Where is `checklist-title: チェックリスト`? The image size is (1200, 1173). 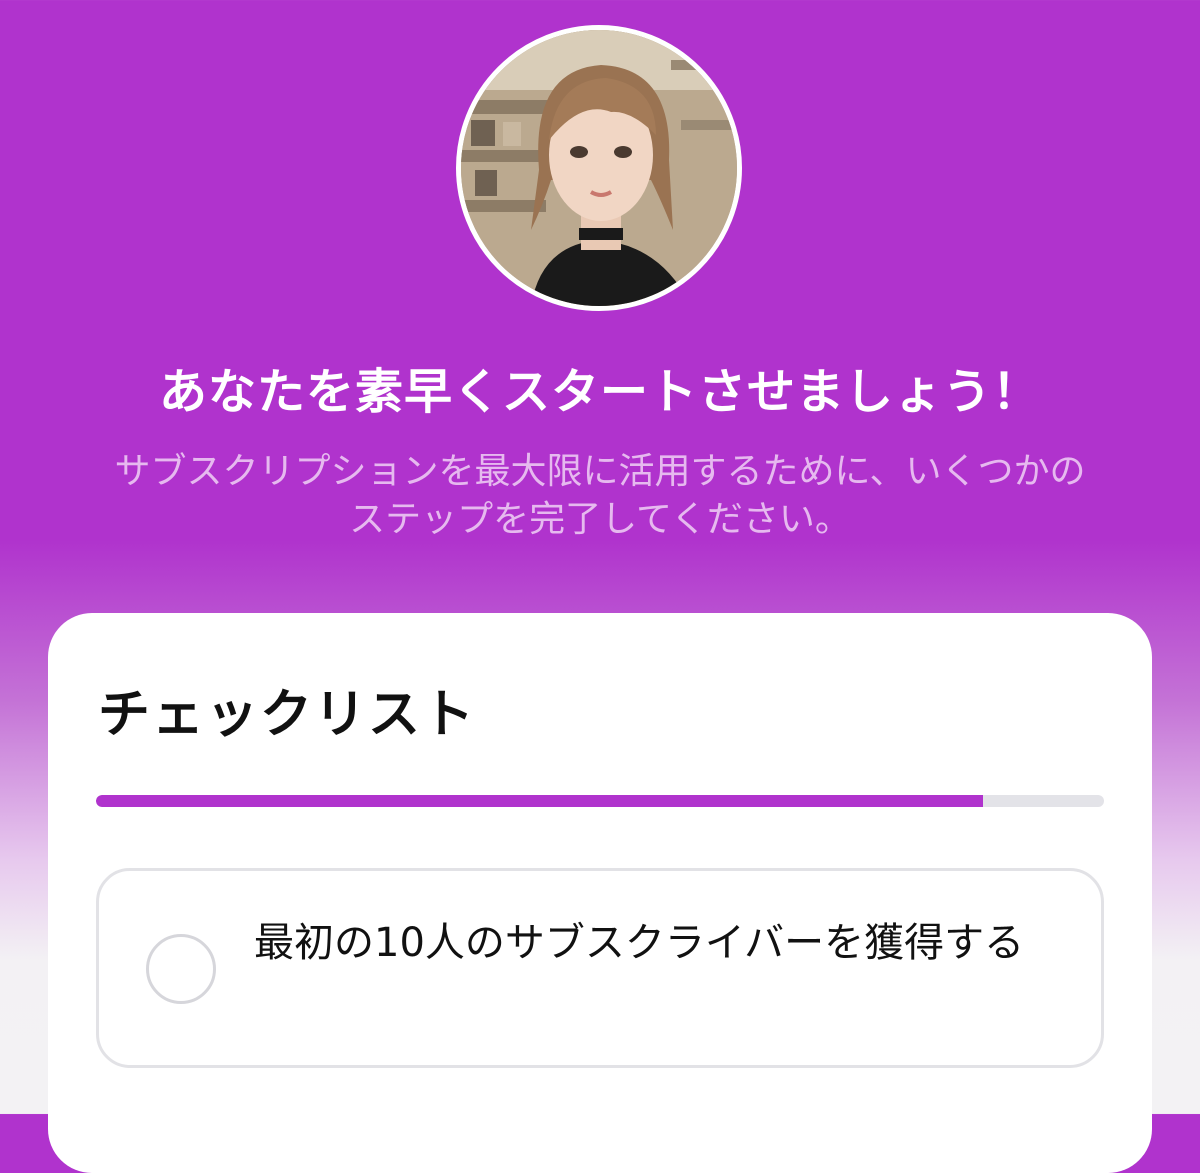 checklist-title: チェックリスト is located at coordinates (287, 715).